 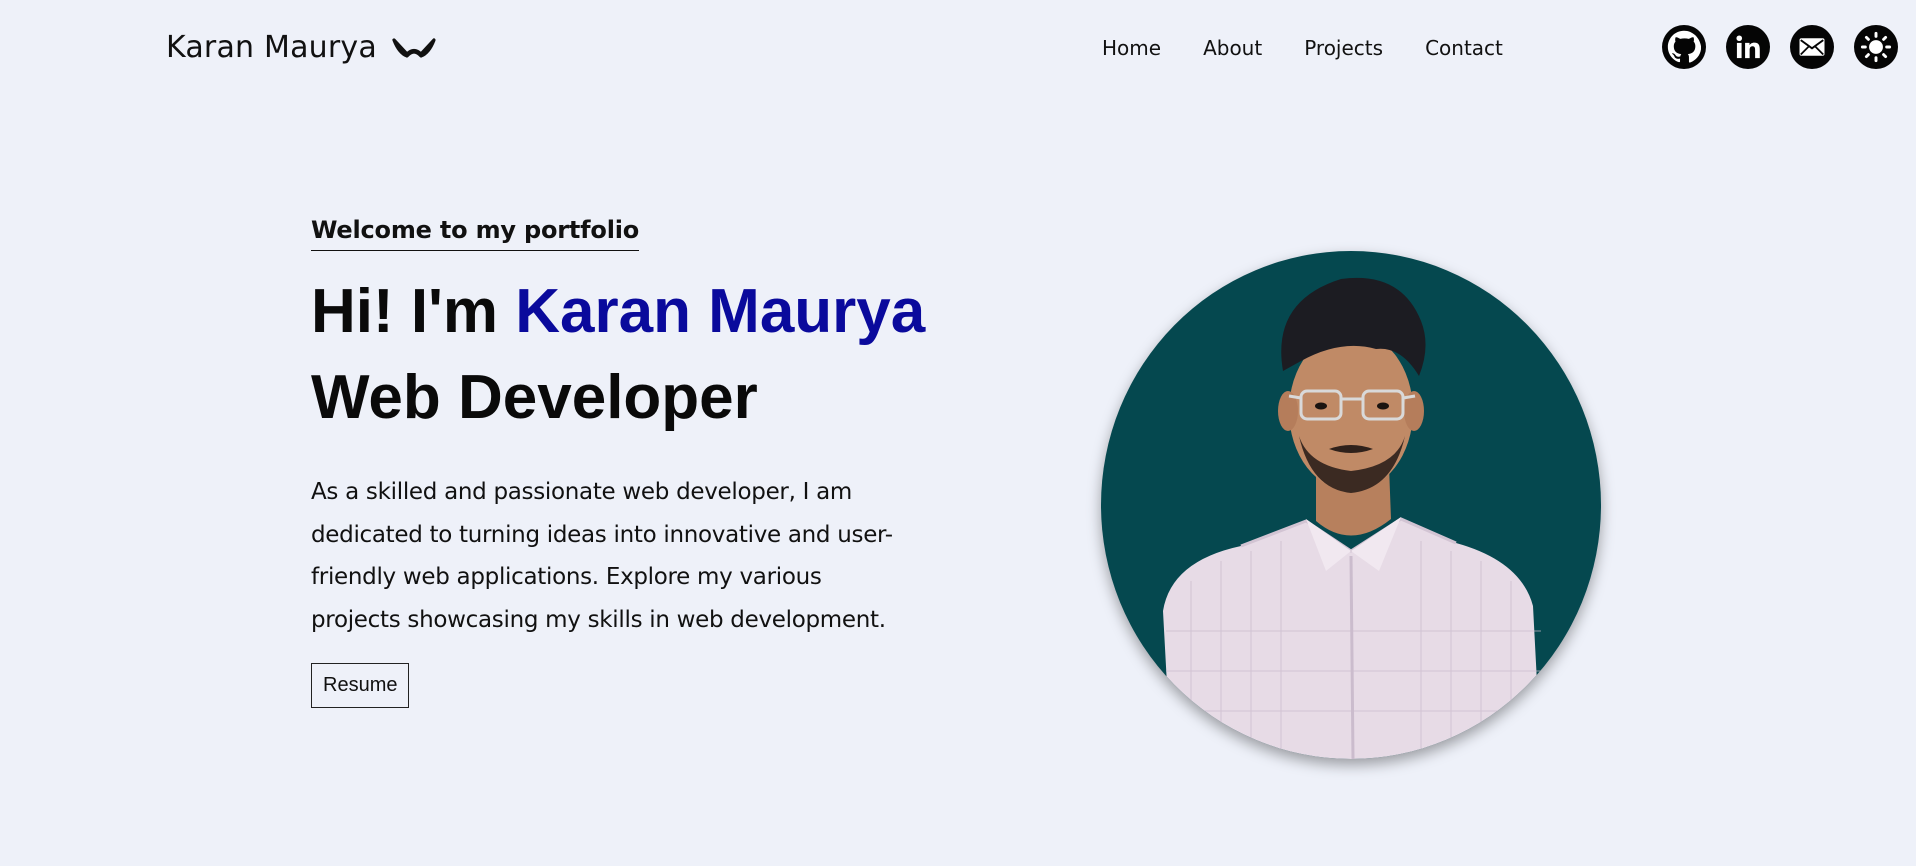 What do you see at coordinates (1352, 518) in the screenshot?
I see `profile-photo-illustration` at bounding box center [1352, 518].